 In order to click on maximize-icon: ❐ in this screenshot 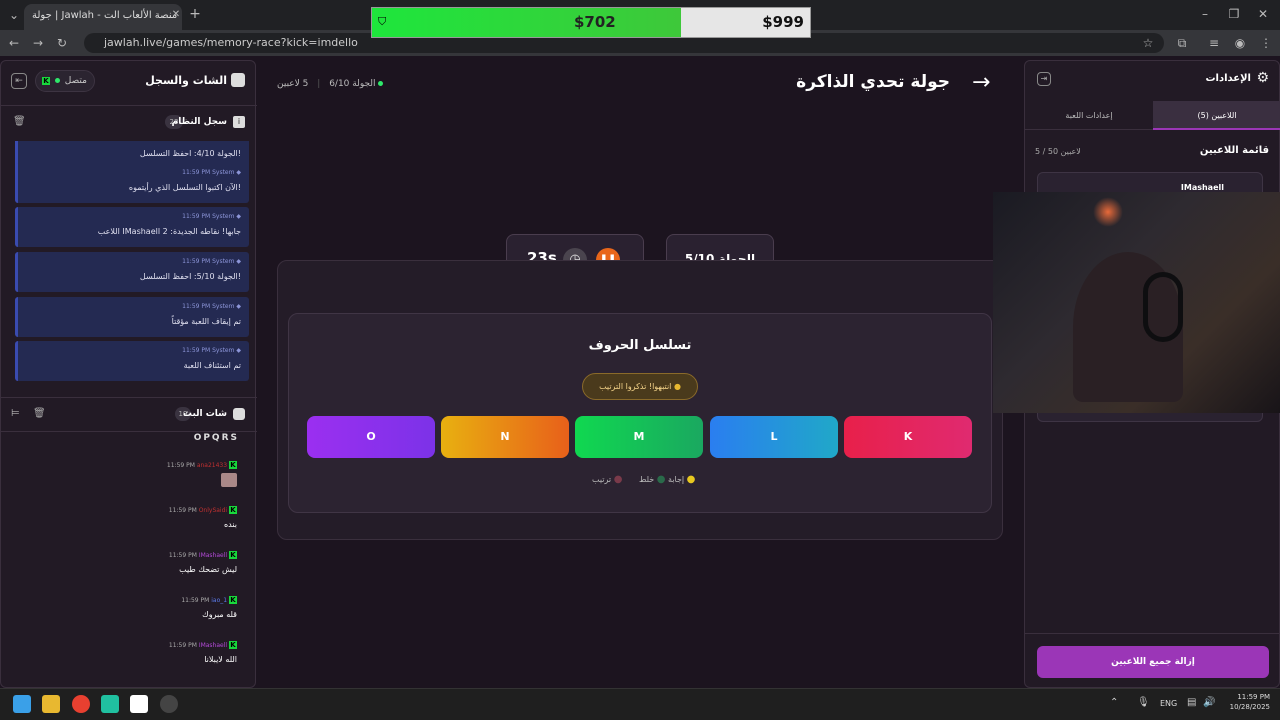, I will do `click(1234, 14)`.